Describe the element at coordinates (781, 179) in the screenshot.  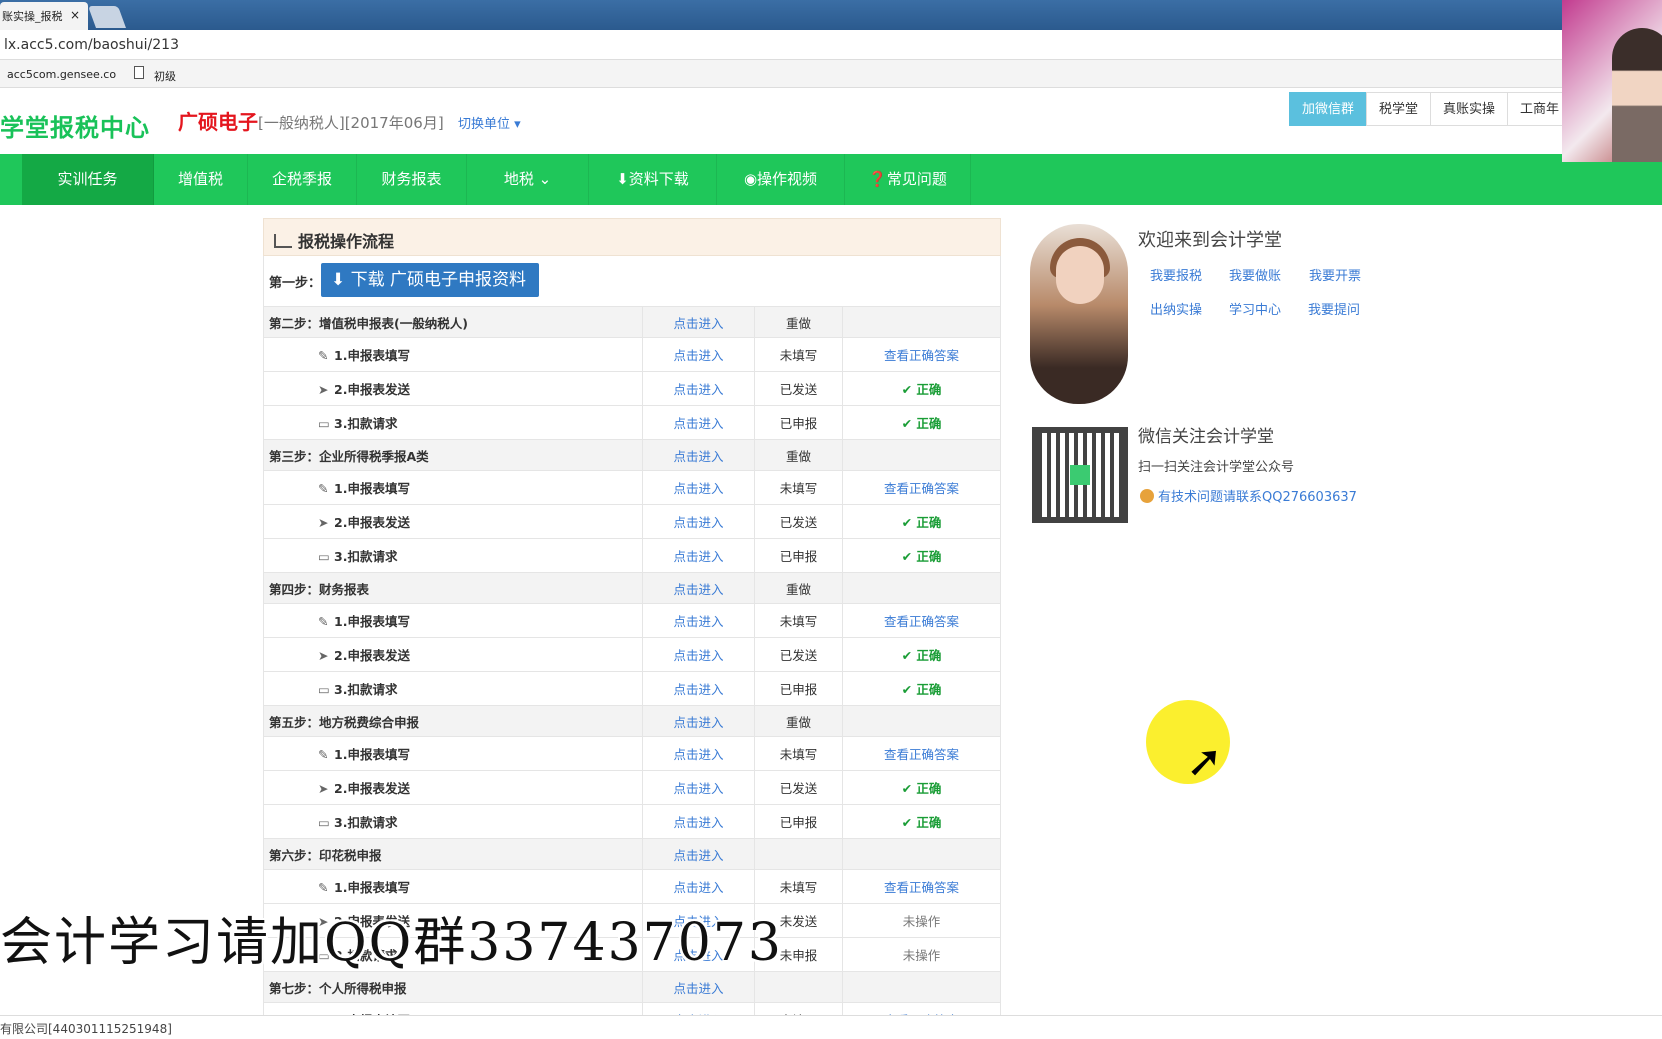
I see `nav-videos: ◉操作视频` at that location.